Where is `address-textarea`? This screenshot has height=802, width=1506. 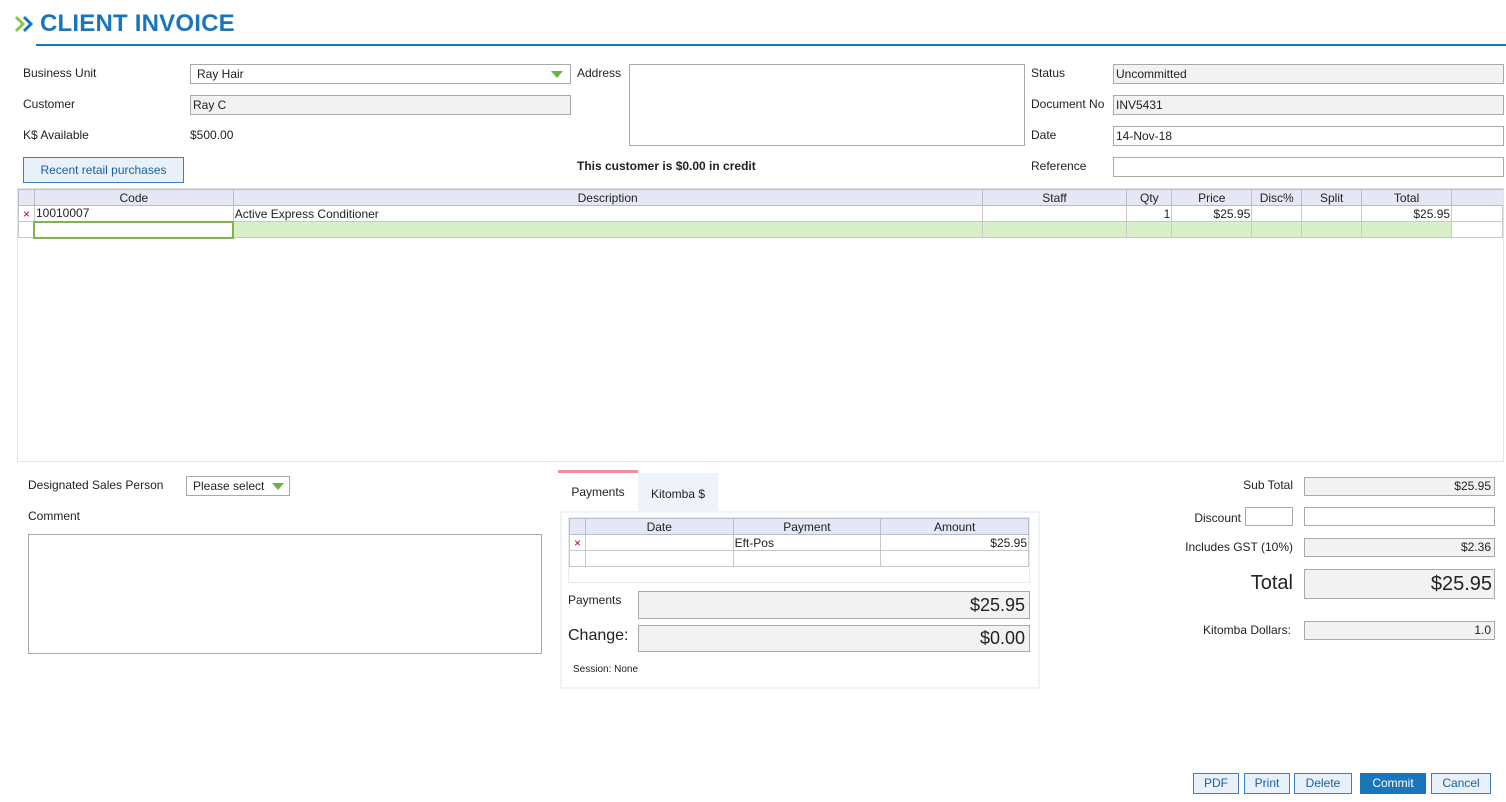
address-textarea is located at coordinates (827, 105).